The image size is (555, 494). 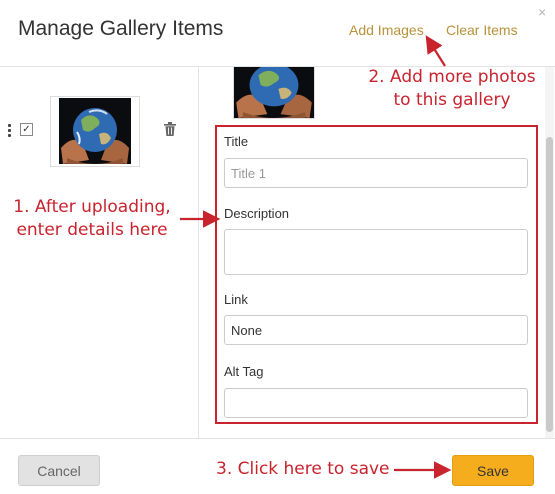 What do you see at coordinates (236, 141) in the screenshot?
I see `title-label: Title` at bounding box center [236, 141].